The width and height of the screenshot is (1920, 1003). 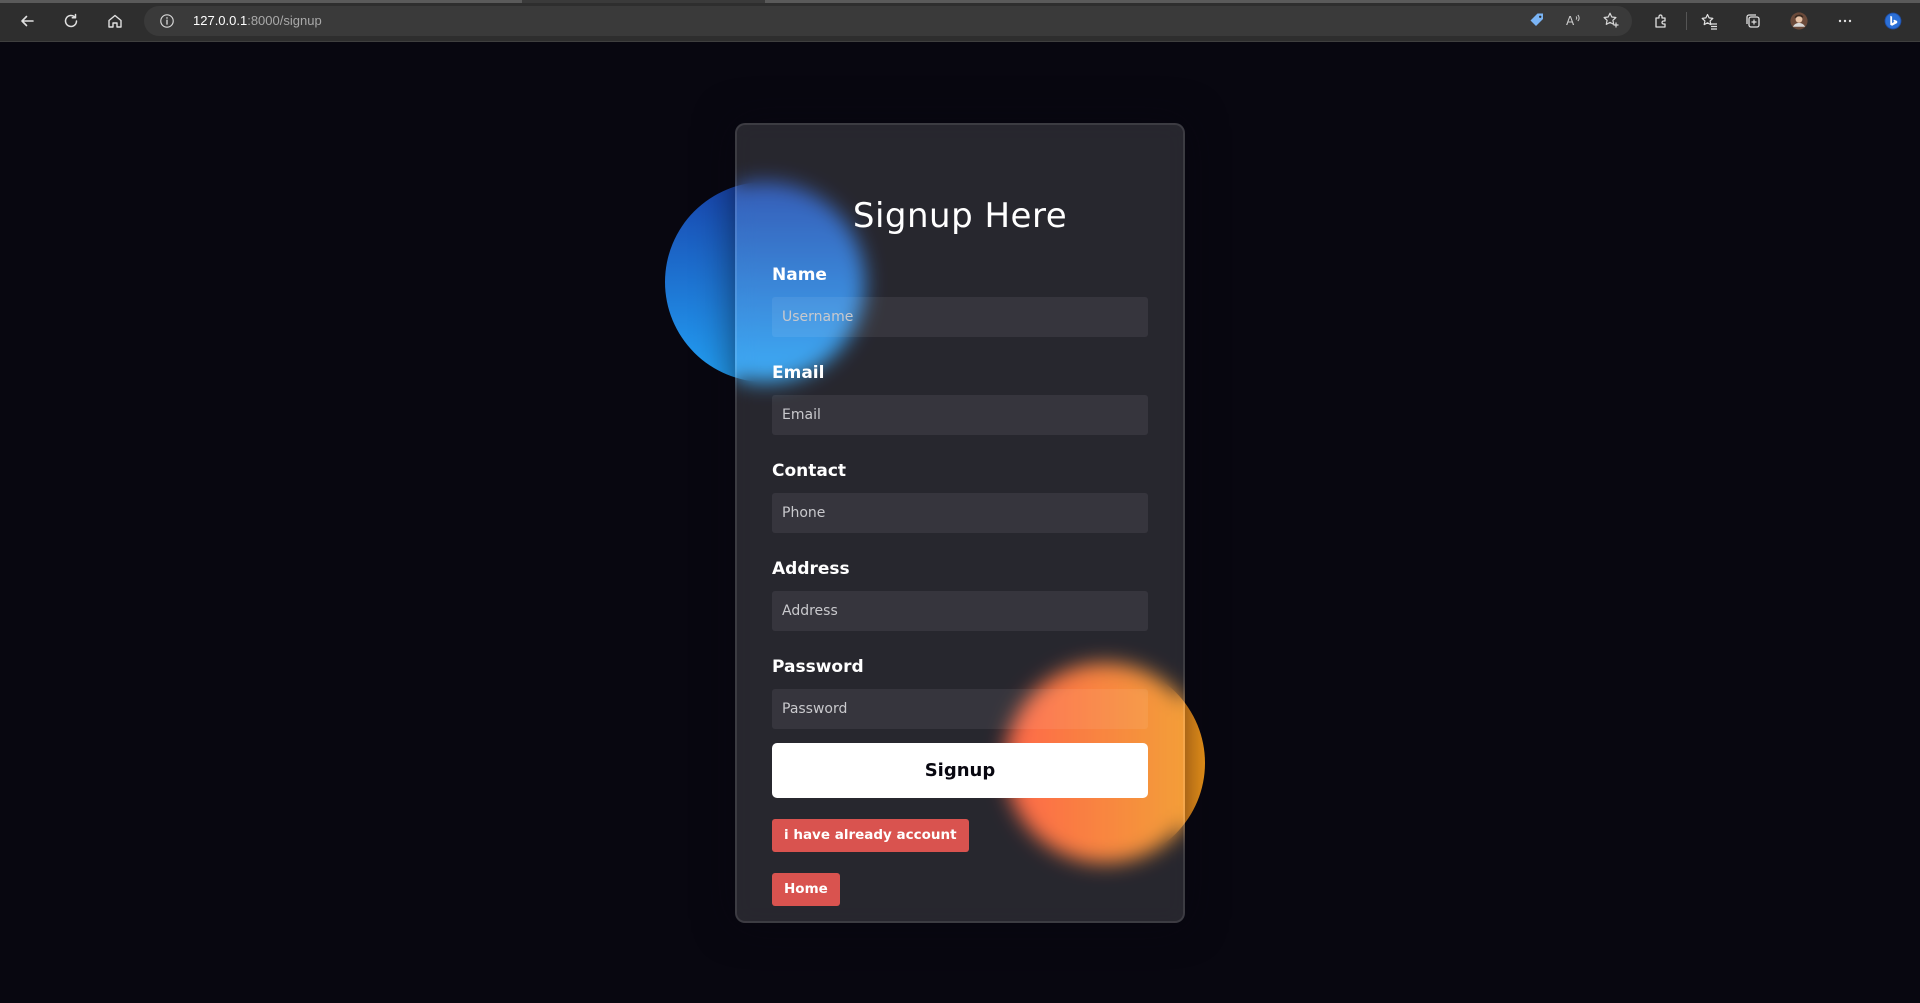 What do you see at coordinates (811, 569) in the screenshot?
I see `address-label: Address` at bounding box center [811, 569].